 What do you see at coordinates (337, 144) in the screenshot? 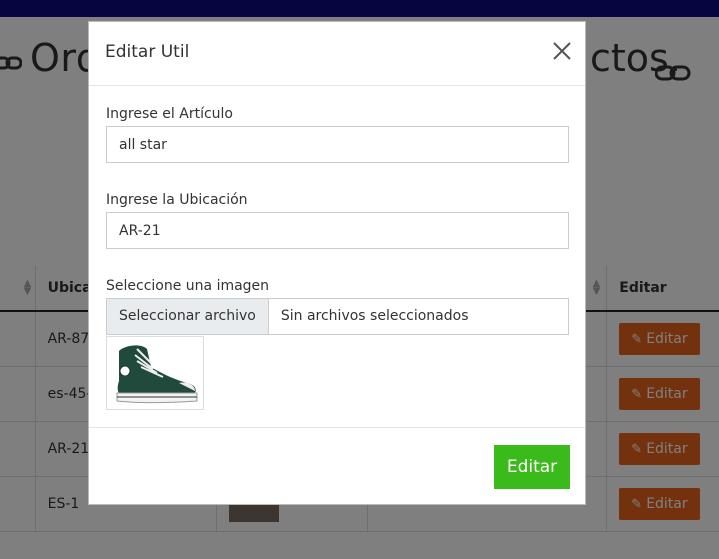
I see `articulo-input` at bounding box center [337, 144].